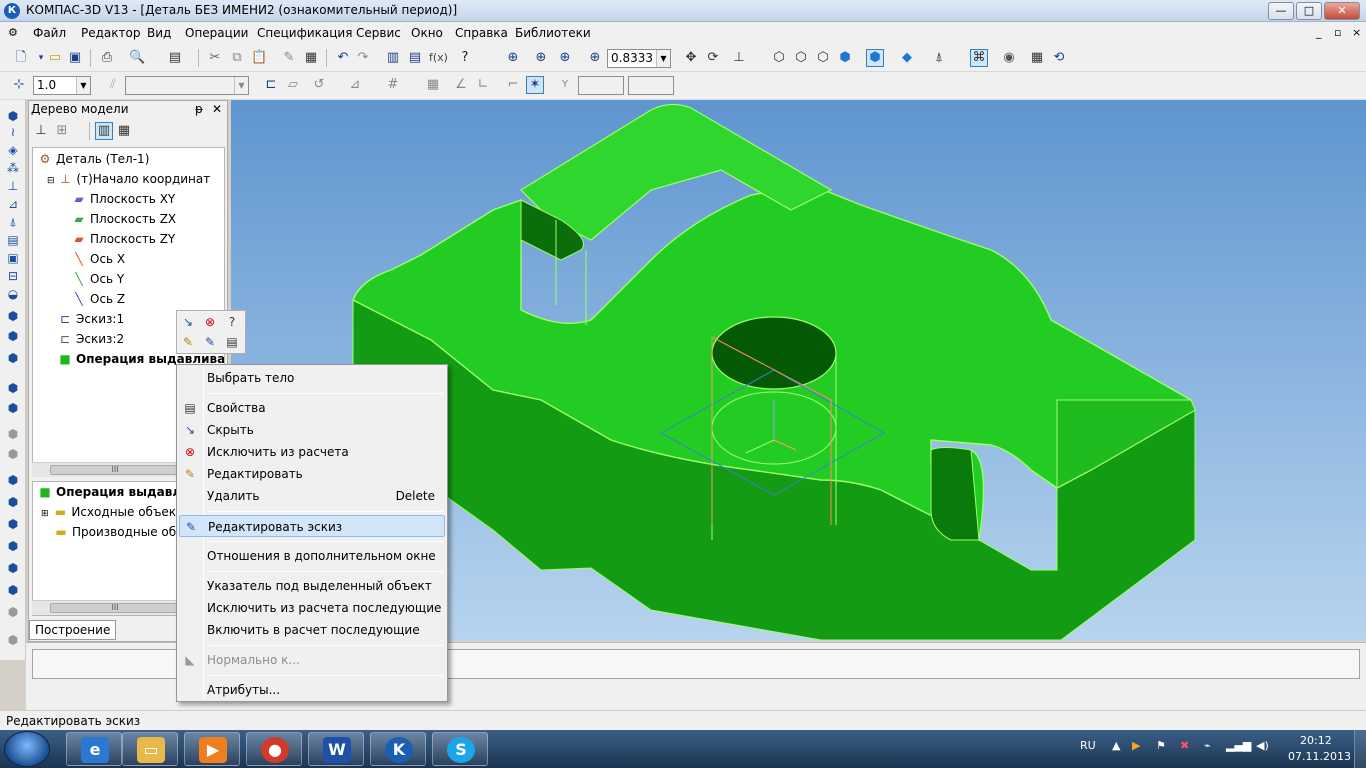  Describe the element at coordinates (13, 480) in the screenshot. I see `chamfer-tool-icon: ⬢` at that location.